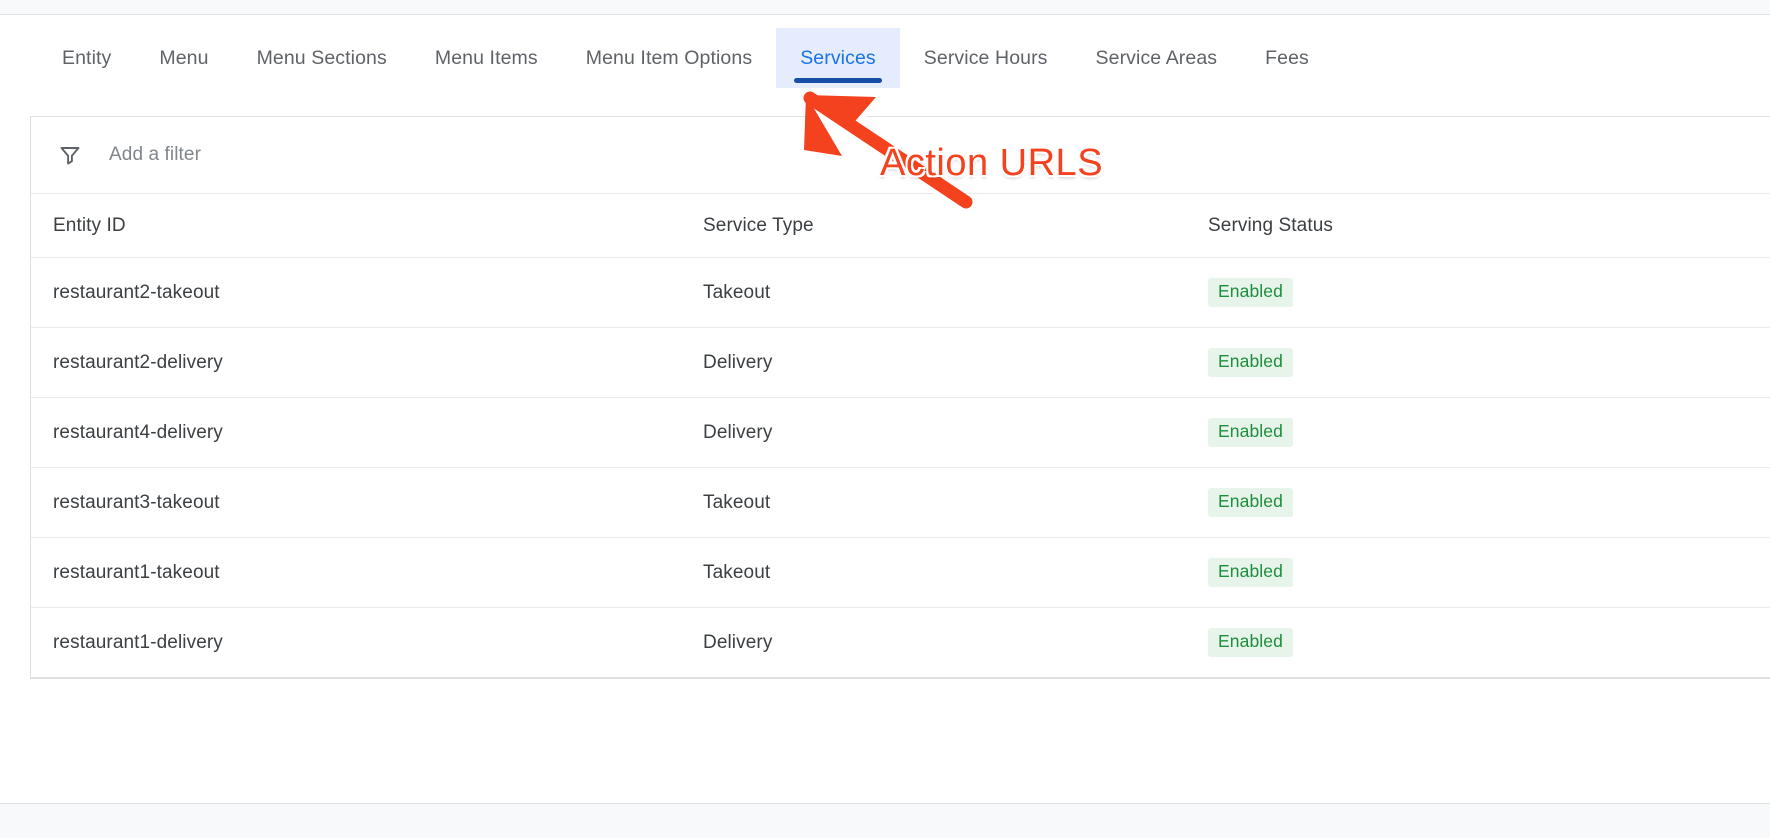  I want to click on table-row: restaurant1-takeout Takeout Enabled, so click(900, 572).